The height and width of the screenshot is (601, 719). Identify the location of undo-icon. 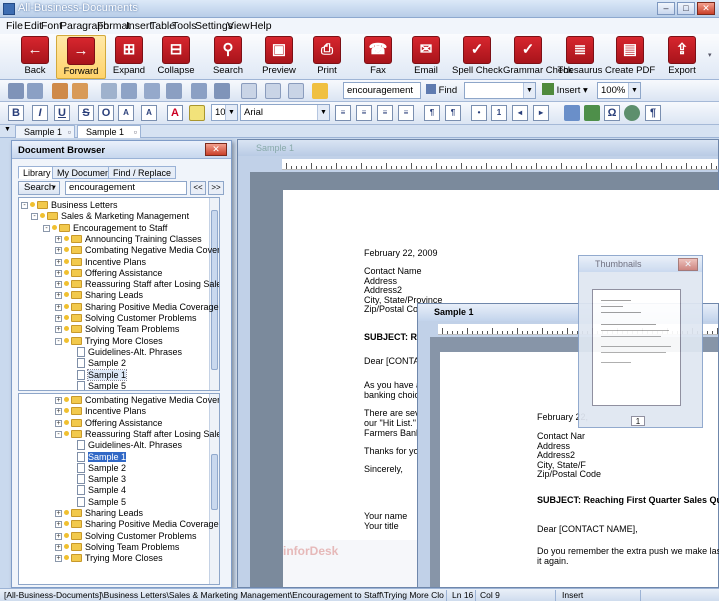
(129, 91).